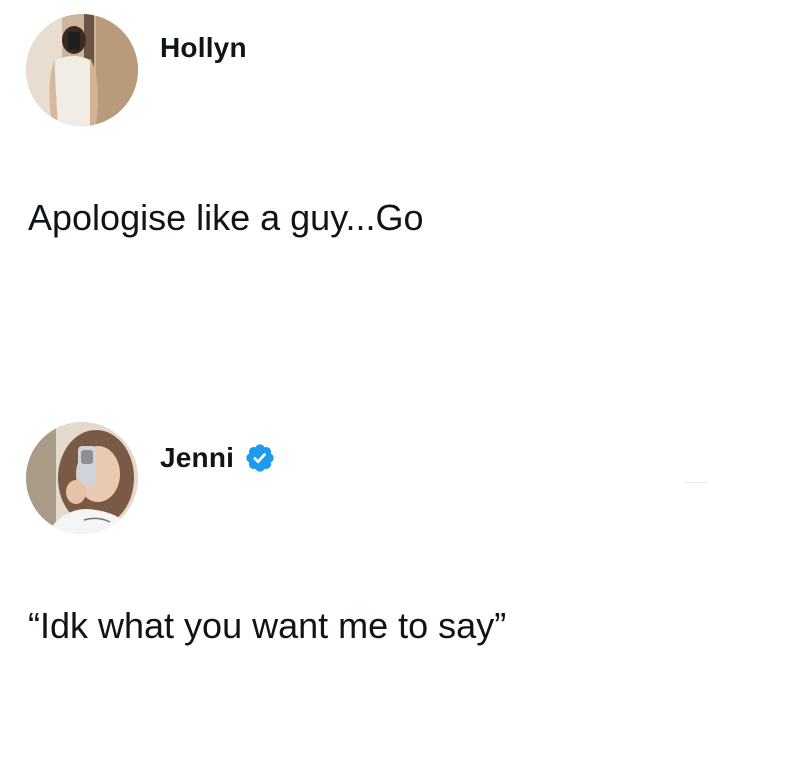 Image resolution: width=795 pixels, height=780 pixels. Describe the element at coordinates (267, 625) in the screenshot. I see `post-text: “Idk what you want me to say”` at that location.